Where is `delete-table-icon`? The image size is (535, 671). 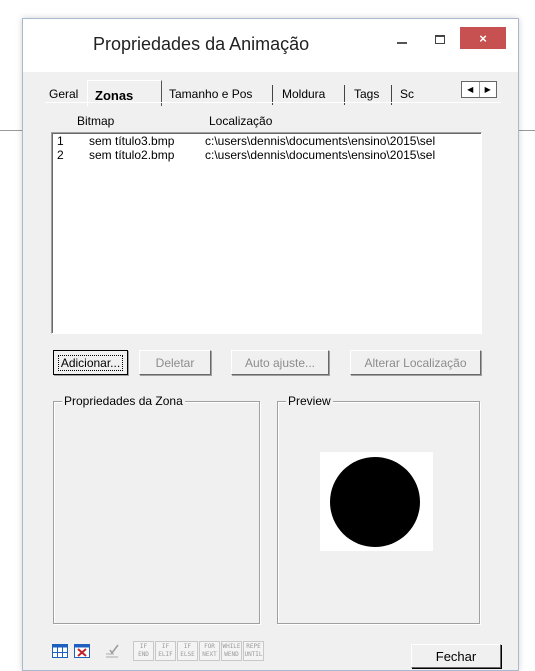 delete-table-icon is located at coordinates (82, 651).